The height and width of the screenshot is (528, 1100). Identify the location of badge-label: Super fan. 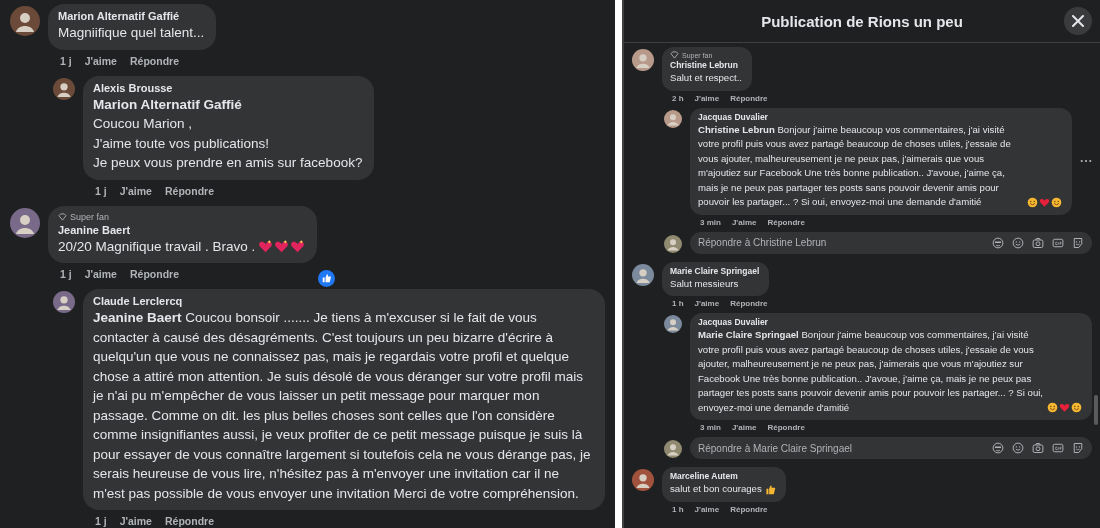
(90, 216).